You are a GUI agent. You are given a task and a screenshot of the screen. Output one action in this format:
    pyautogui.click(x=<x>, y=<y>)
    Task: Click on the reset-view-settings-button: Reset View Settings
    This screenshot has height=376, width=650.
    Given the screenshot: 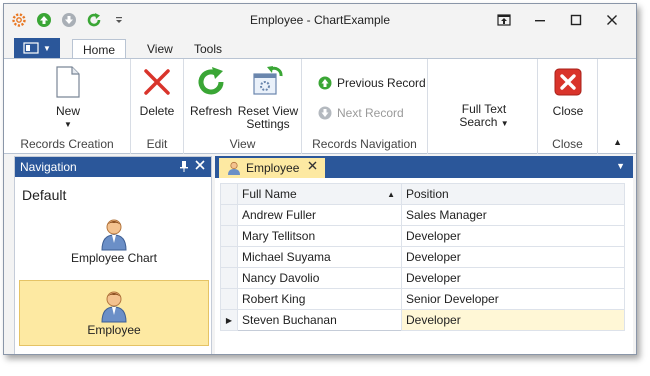 What is the action you would take?
    pyautogui.click(x=268, y=98)
    